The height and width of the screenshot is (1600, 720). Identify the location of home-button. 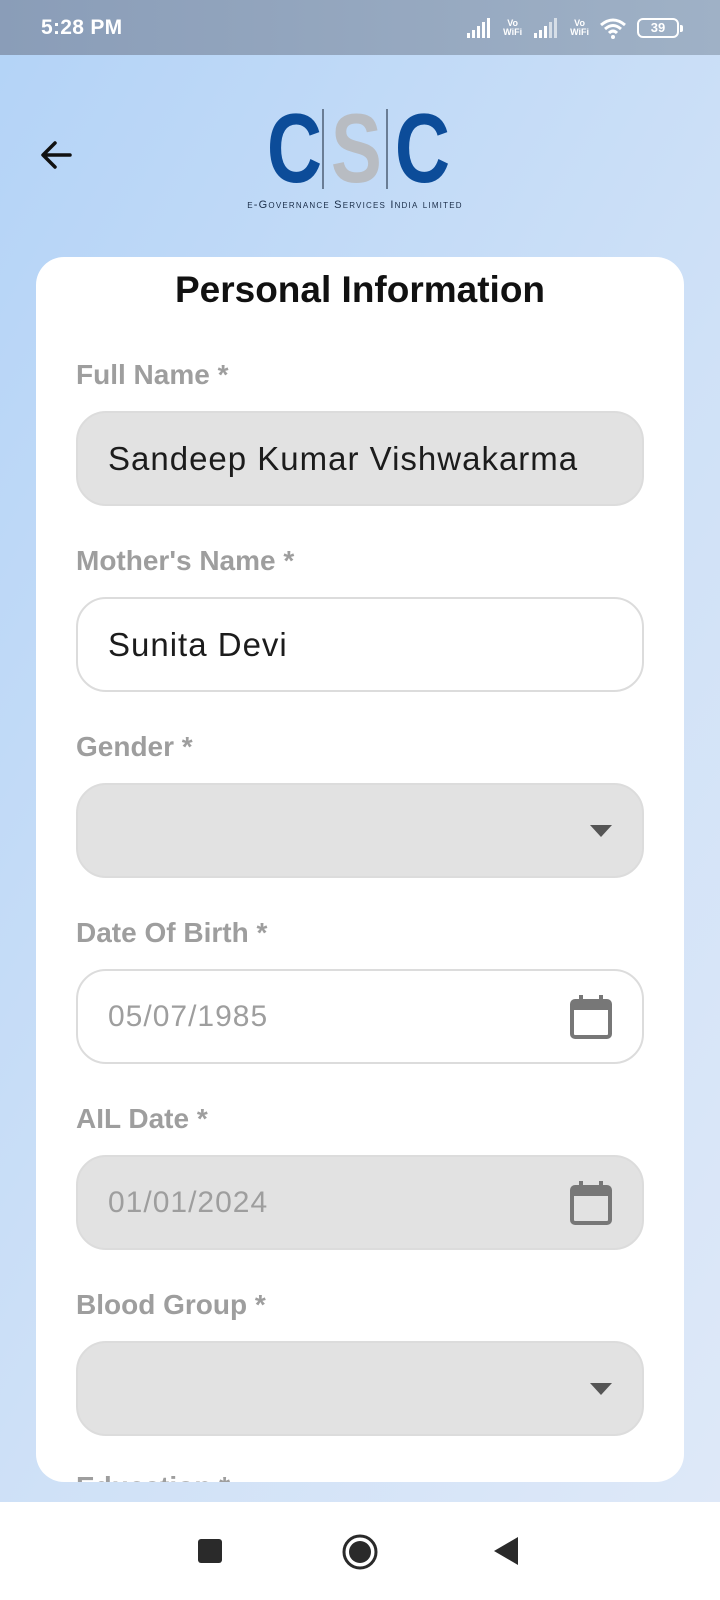
(360, 1552).